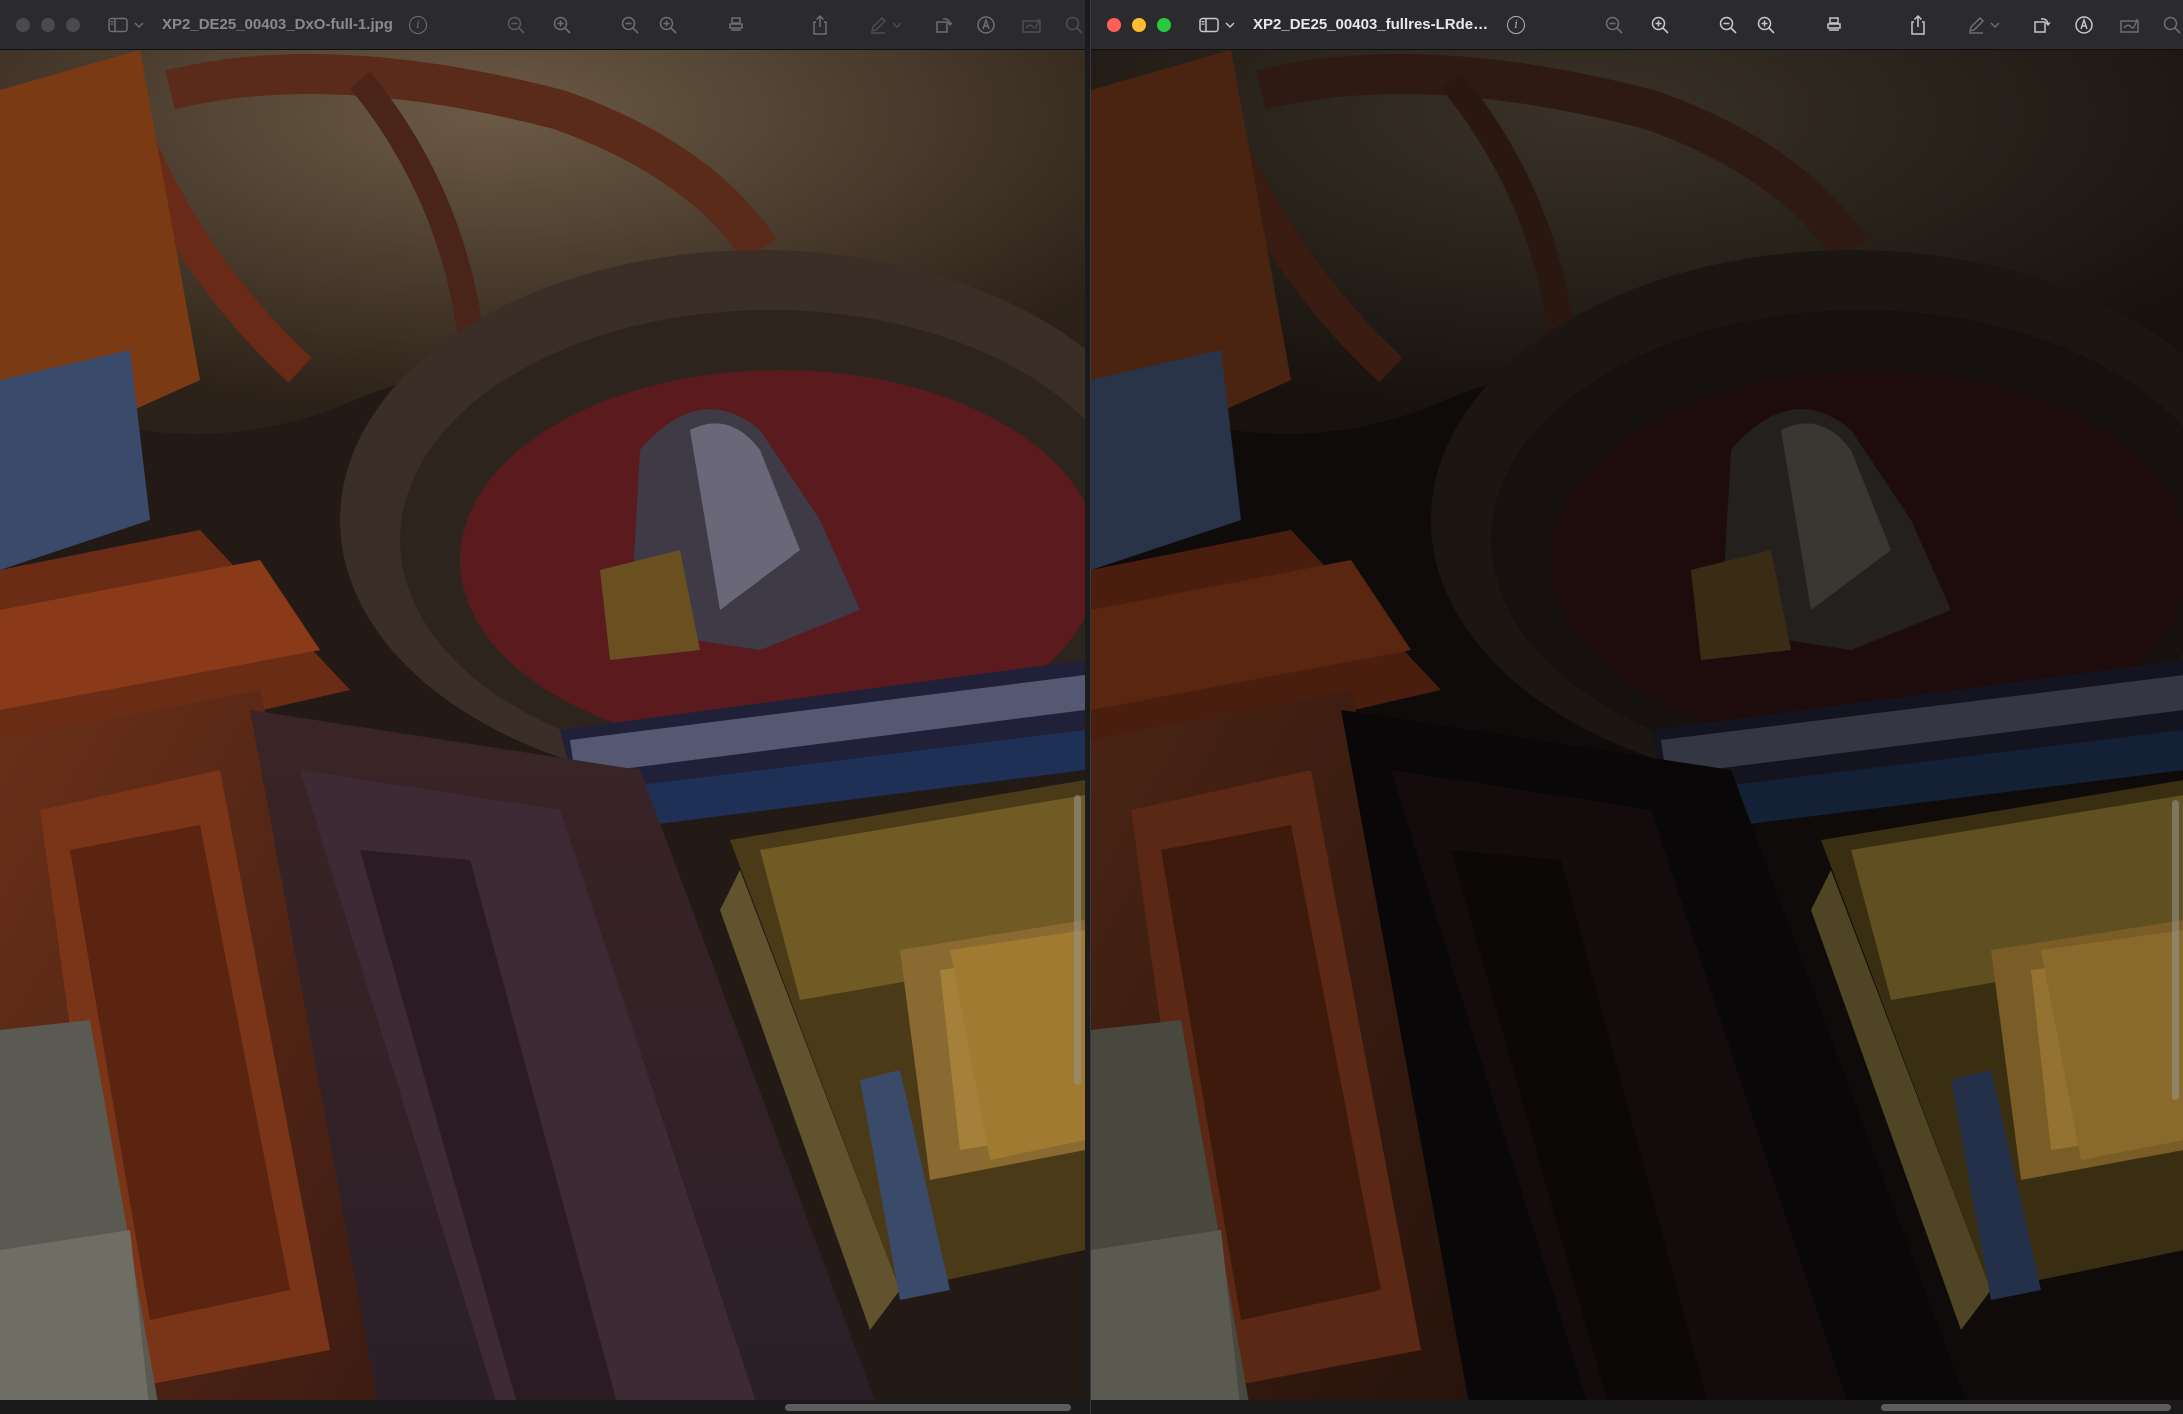 This screenshot has height=1414, width=2183. I want to click on titlebar: XP2_DE25_00403_fullres-LRden... i, so click(1637, 25).